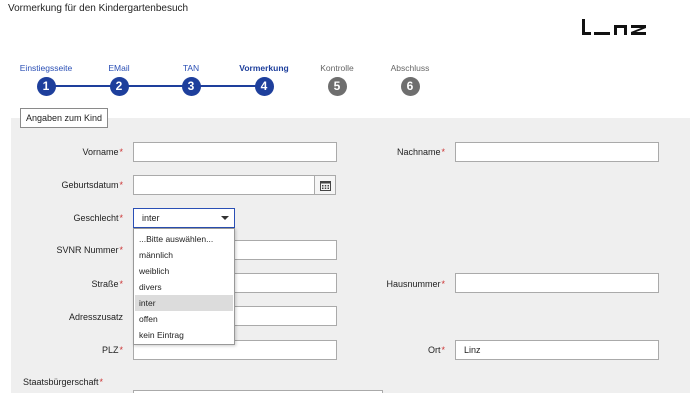 The width and height of the screenshot is (700, 393). Describe the element at coordinates (224, 185) in the screenshot. I see `geburtsdatum-input` at that location.